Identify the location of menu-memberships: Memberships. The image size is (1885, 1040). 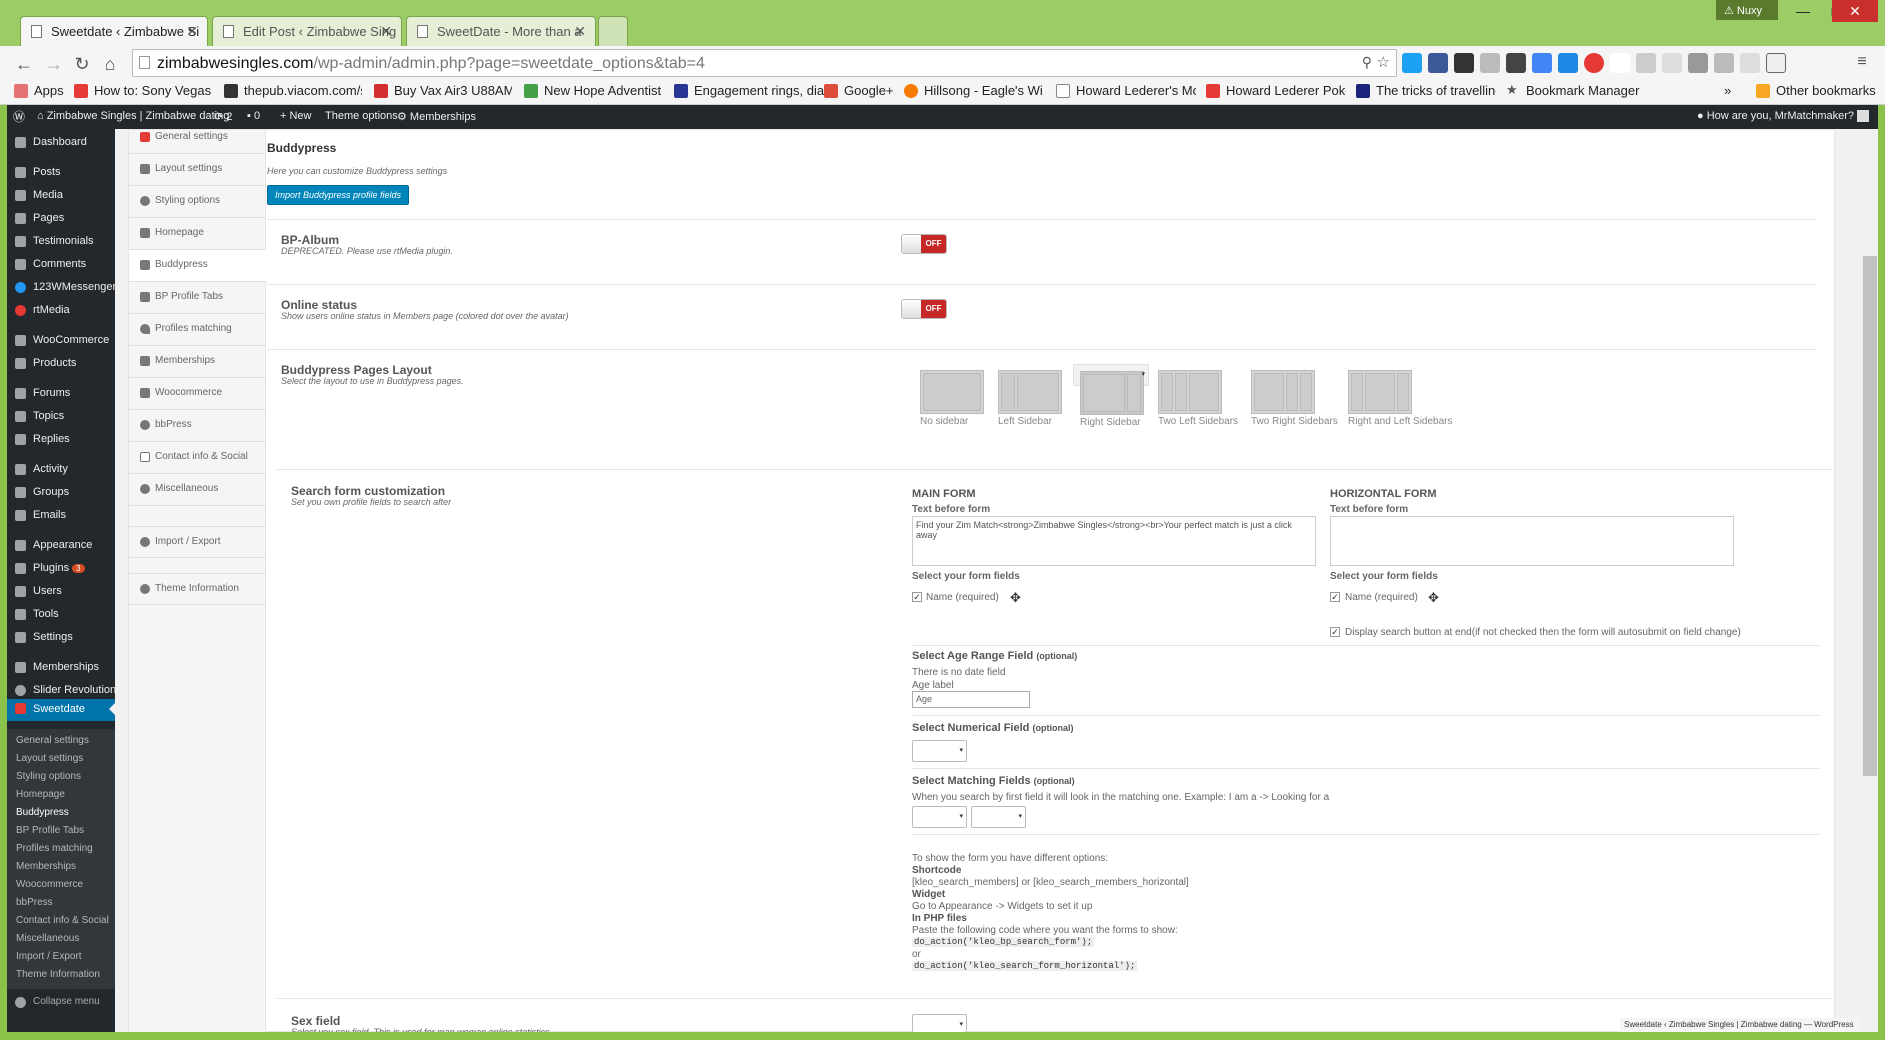
(61, 668).